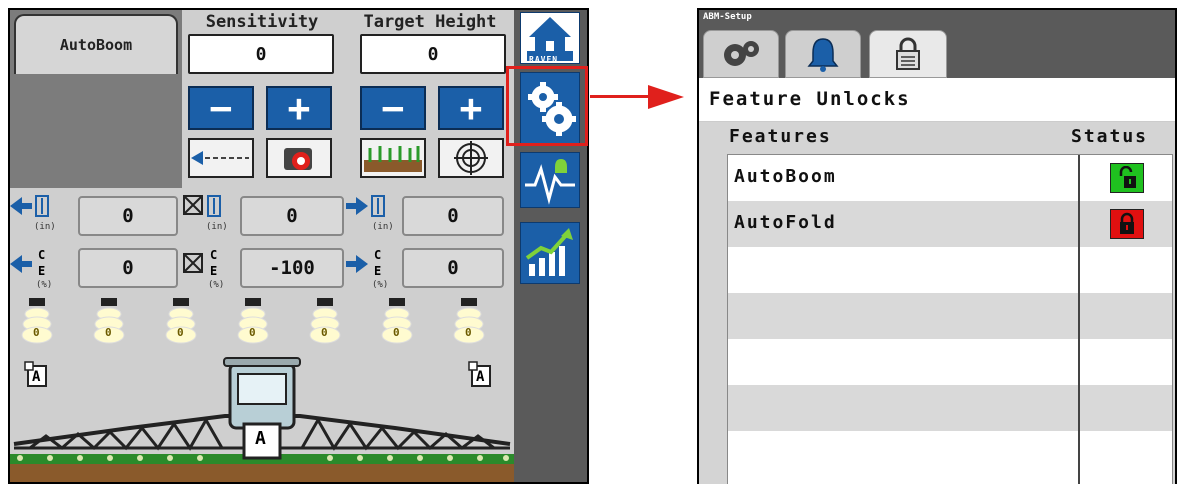  What do you see at coordinates (299, 108) in the screenshot?
I see `sensitivity-increase-button: +` at bounding box center [299, 108].